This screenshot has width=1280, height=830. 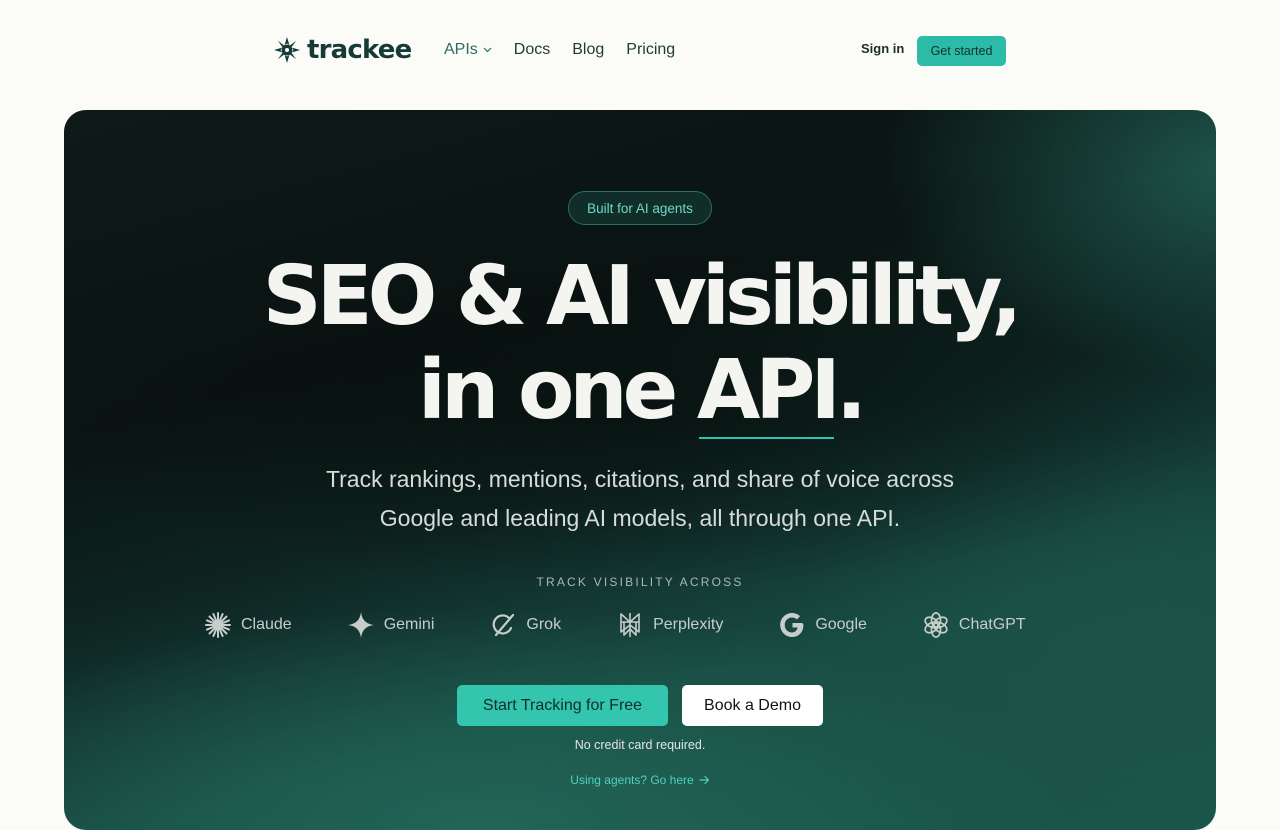 I want to click on arrow-right-icon, so click(x=704, y=780).